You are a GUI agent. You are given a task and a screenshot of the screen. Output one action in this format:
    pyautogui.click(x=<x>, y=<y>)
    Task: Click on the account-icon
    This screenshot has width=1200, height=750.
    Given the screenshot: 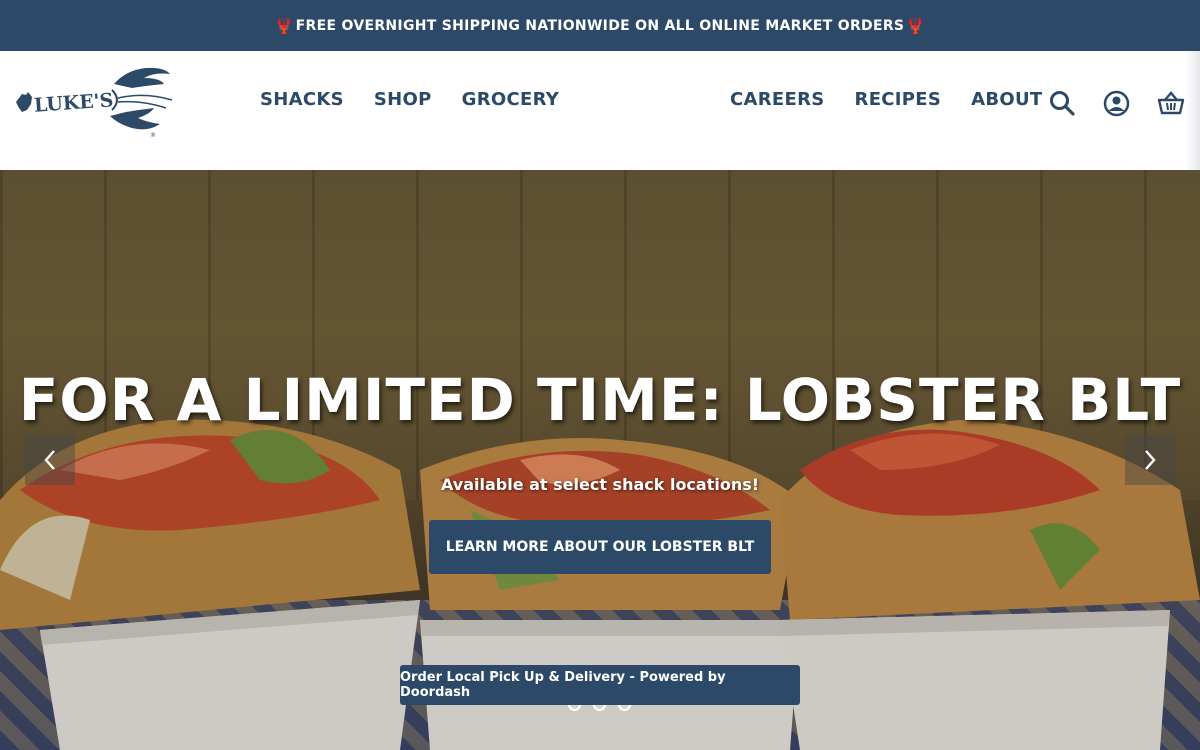 What is the action you would take?
    pyautogui.click(x=1116, y=103)
    